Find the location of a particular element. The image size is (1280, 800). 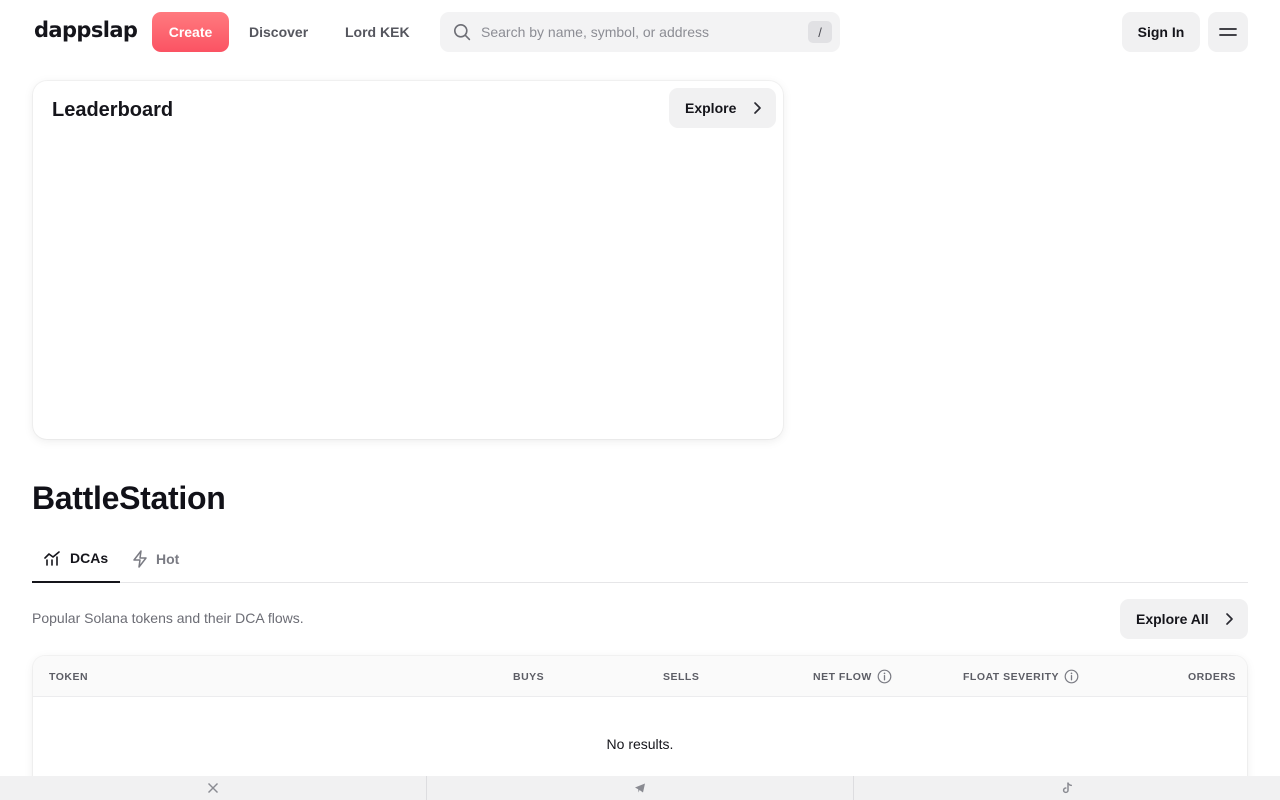

column-buys: BUYS is located at coordinates (528, 676).